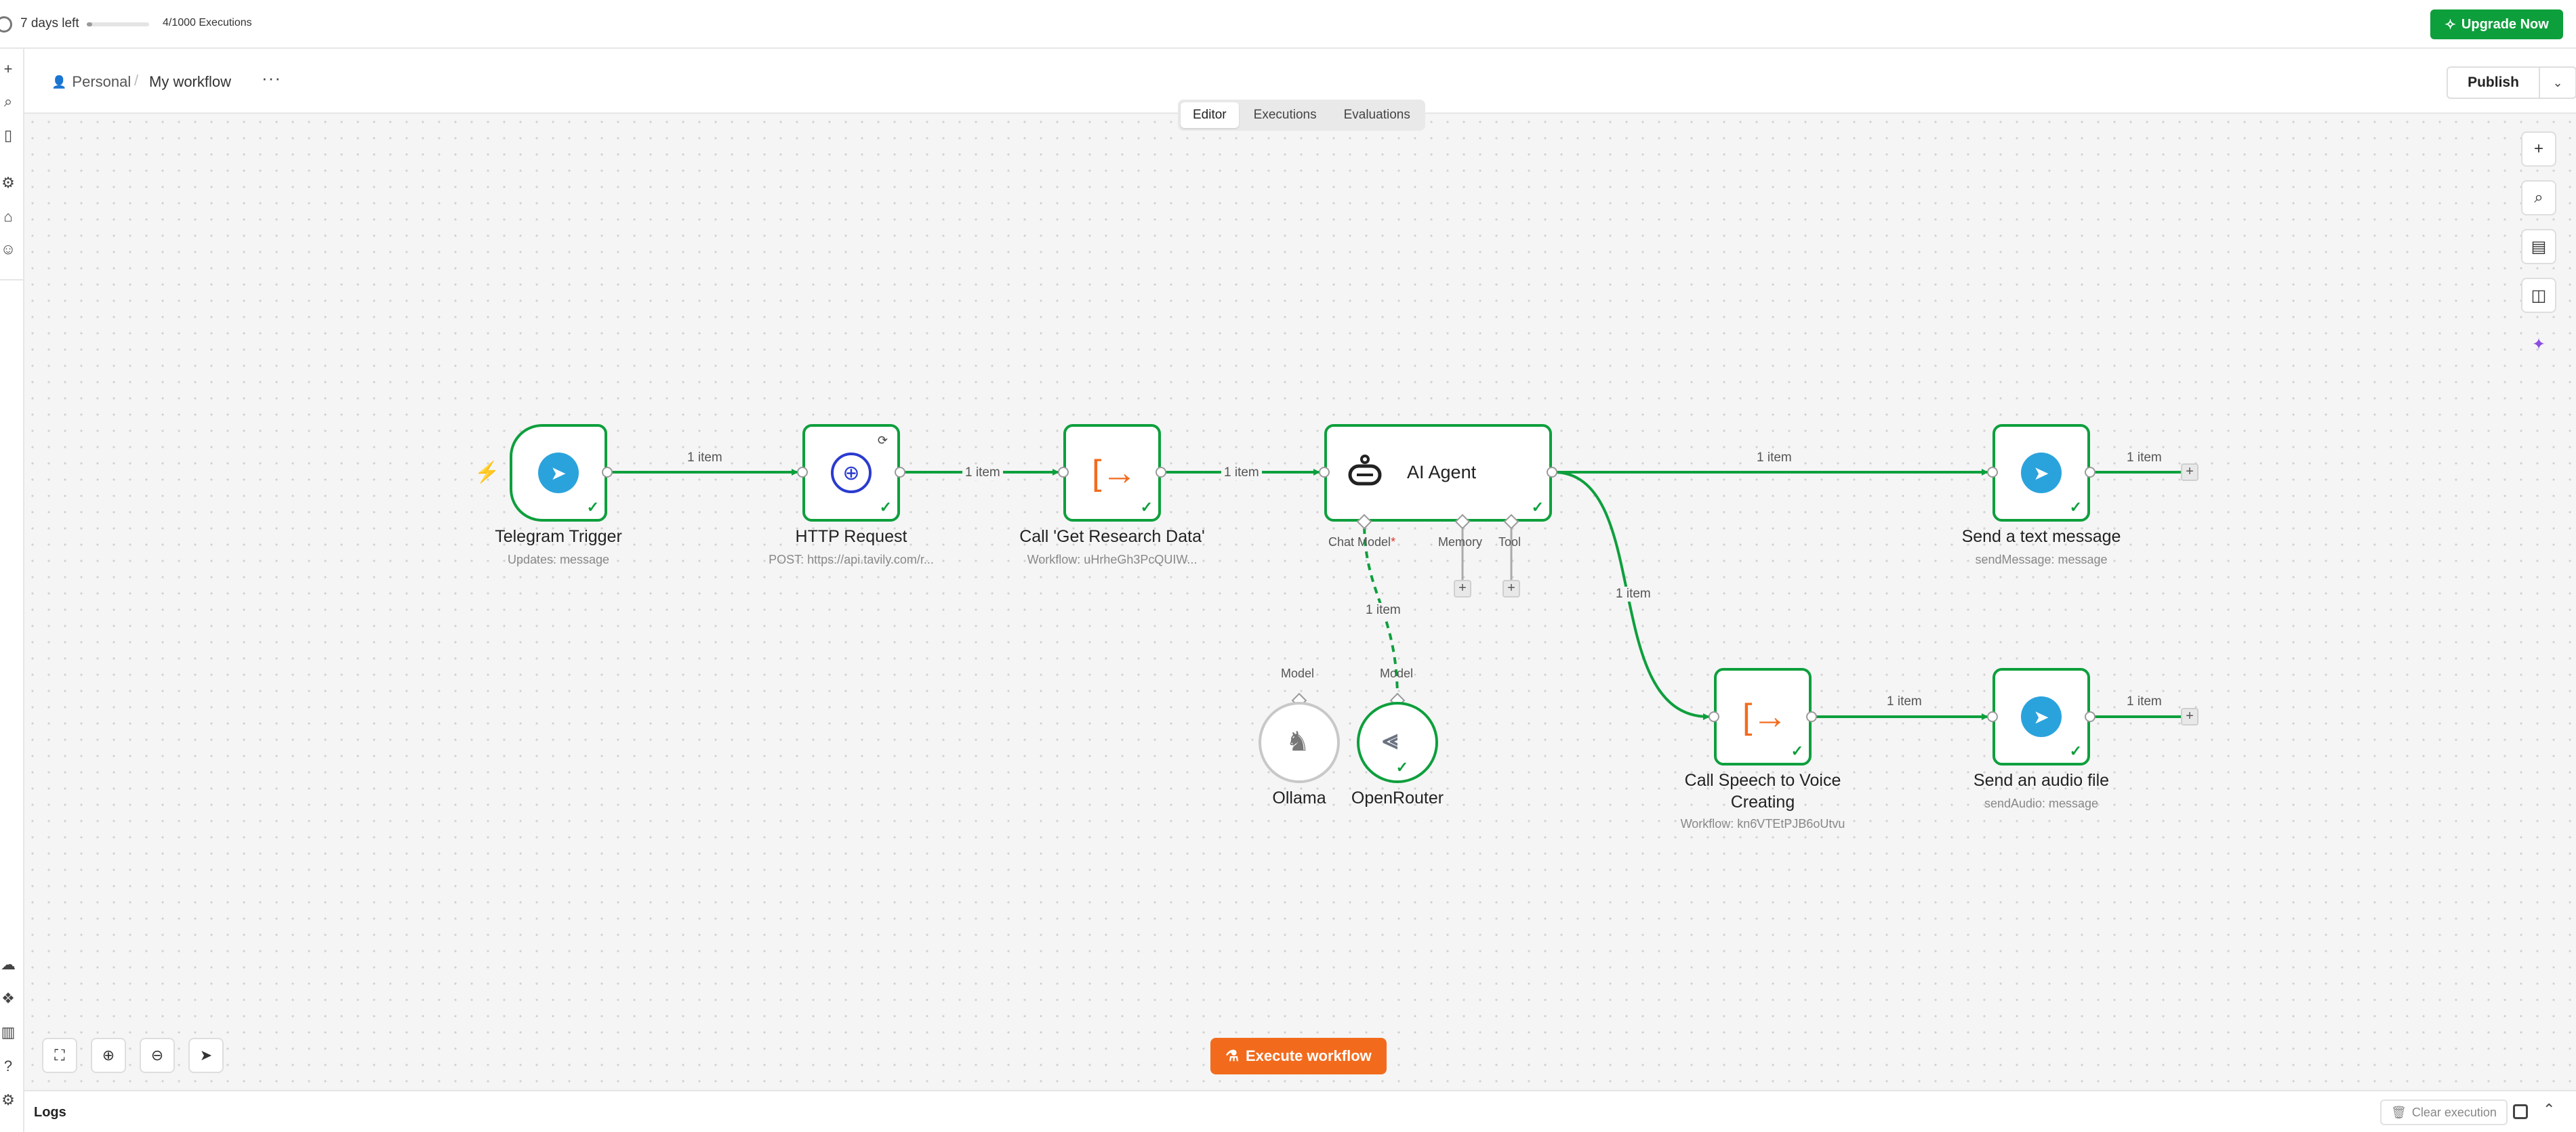 This screenshot has height=1132, width=2576. I want to click on workflow-icon: ⚙, so click(8, 183).